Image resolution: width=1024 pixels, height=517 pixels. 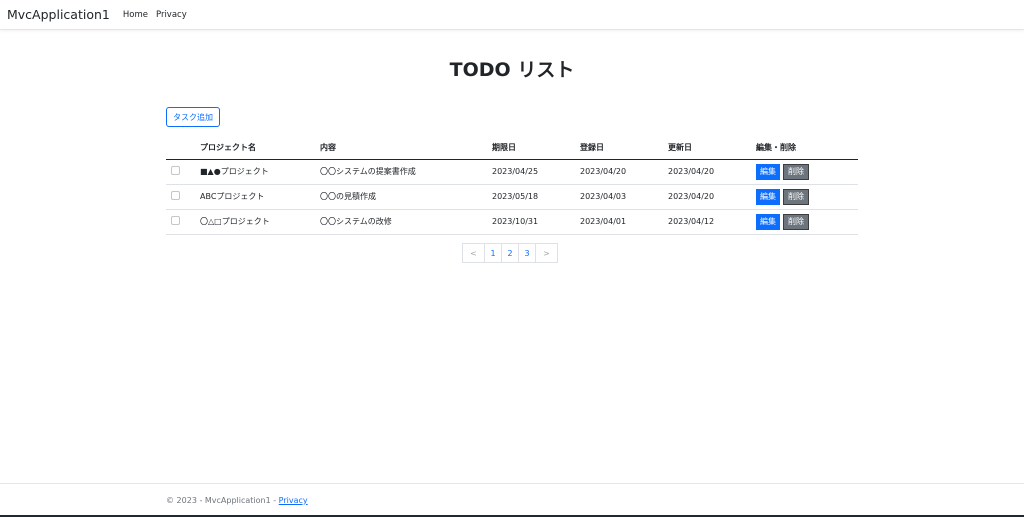 I want to click on cell-content: 〇〇システムの改修, so click(x=406, y=222).